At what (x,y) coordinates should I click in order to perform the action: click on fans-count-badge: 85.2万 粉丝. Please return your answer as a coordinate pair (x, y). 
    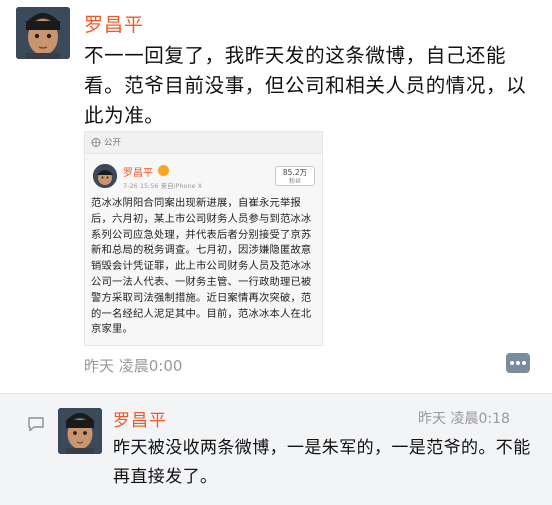
    Looking at the image, I should click on (295, 176).